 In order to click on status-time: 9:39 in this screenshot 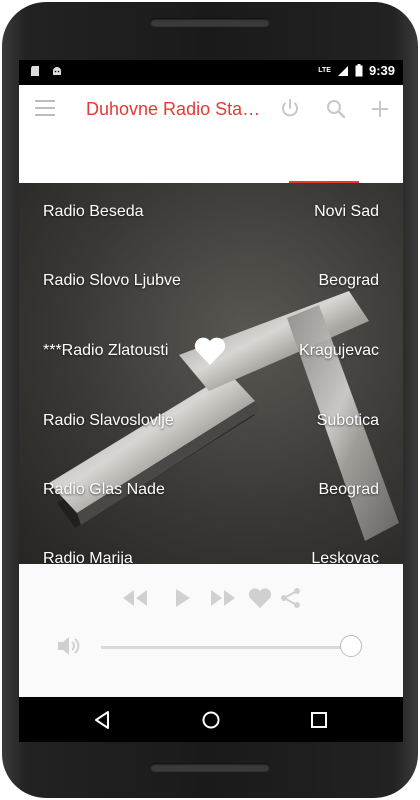, I will do `click(381, 70)`.